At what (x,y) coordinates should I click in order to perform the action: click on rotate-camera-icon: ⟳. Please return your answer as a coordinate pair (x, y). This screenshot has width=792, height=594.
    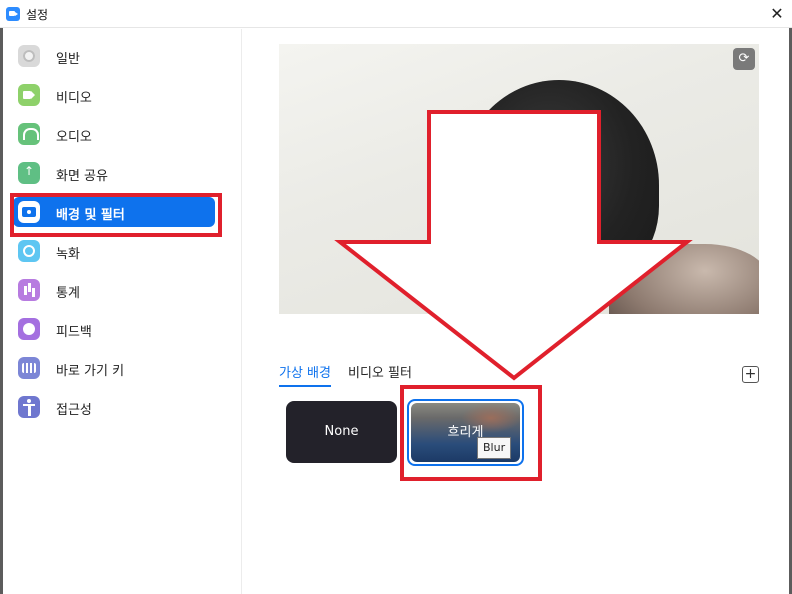
    Looking at the image, I should click on (744, 59).